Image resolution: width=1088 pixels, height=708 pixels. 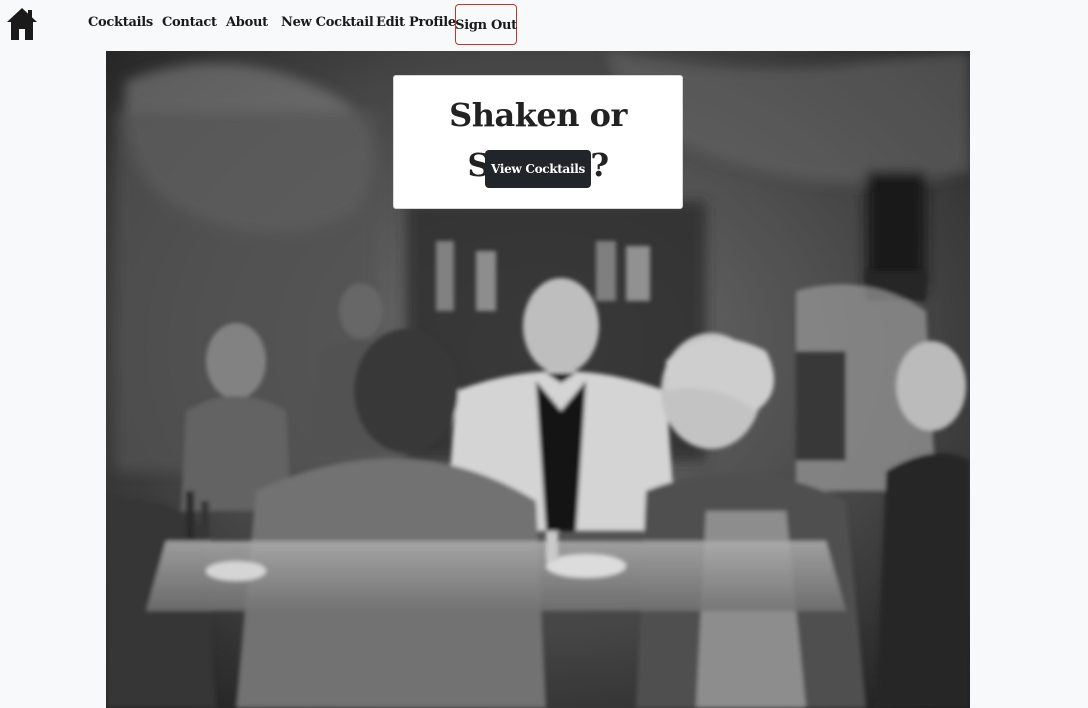 What do you see at coordinates (538, 169) in the screenshot?
I see `view-cocktails-button: View Cocktails` at bounding box center [538, 169].